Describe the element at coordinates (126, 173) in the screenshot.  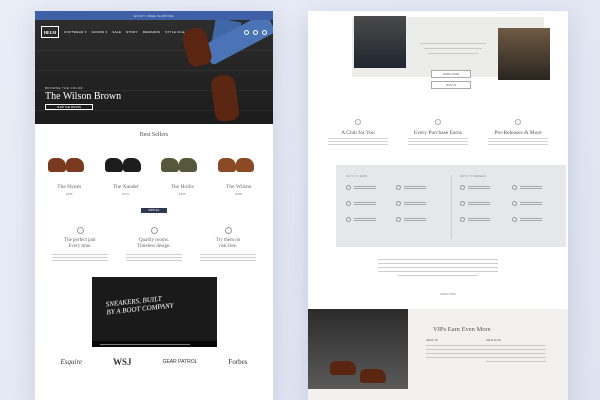
I see `product-card: The Xander $175` at that location.